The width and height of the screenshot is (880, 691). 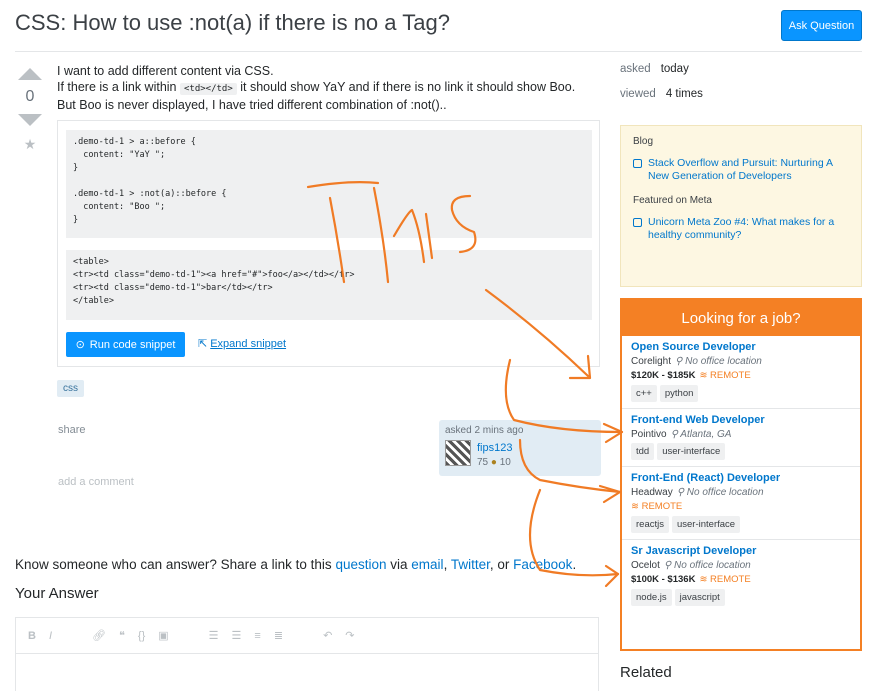 What do you see at coordinates (741, 347) in the screenshot?
I see `job-title: Open Source Developer` at bounding box center [741, 347].